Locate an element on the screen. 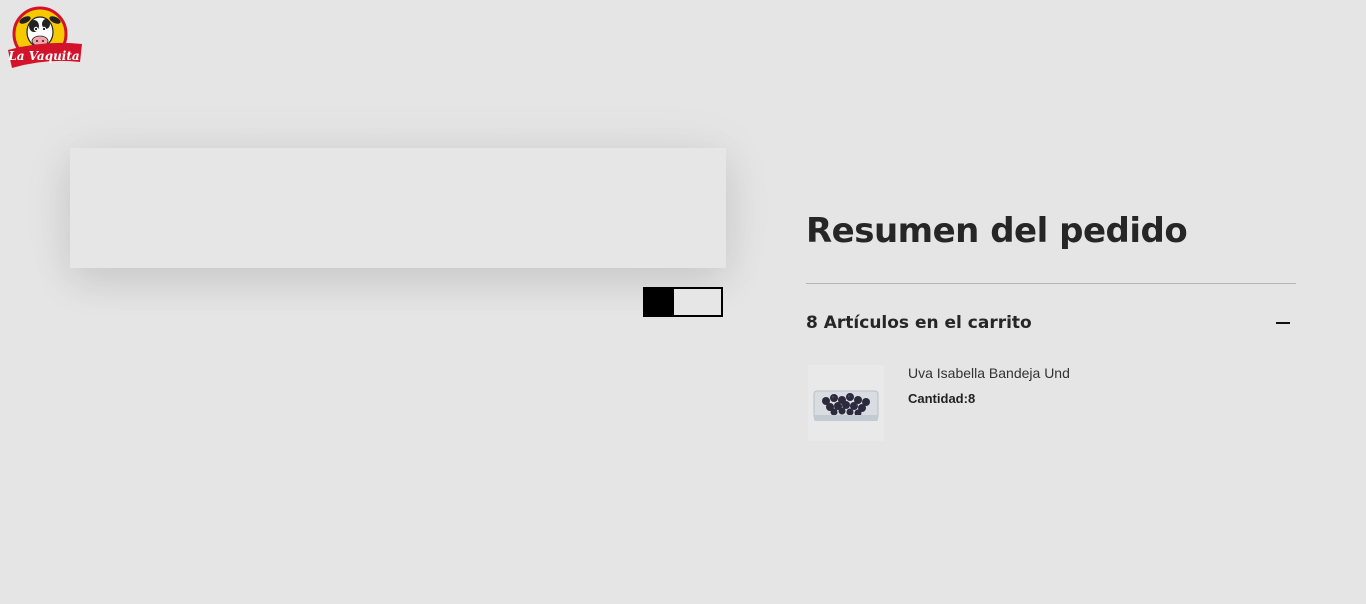 The height and width of the screenshot is (604, 1366). summary-divider is located at coordinates (1051, 283).